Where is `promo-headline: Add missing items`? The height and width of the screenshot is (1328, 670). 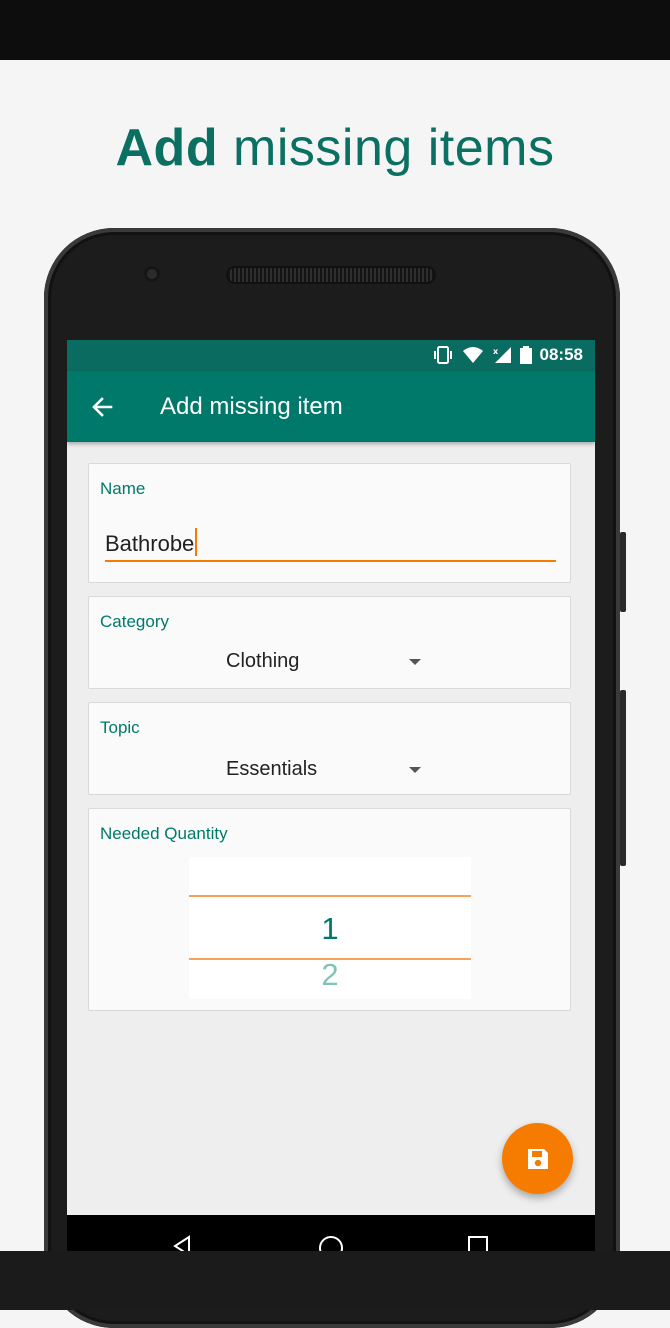 promo-headline: Add missing items is located at coordinates (335, 148).